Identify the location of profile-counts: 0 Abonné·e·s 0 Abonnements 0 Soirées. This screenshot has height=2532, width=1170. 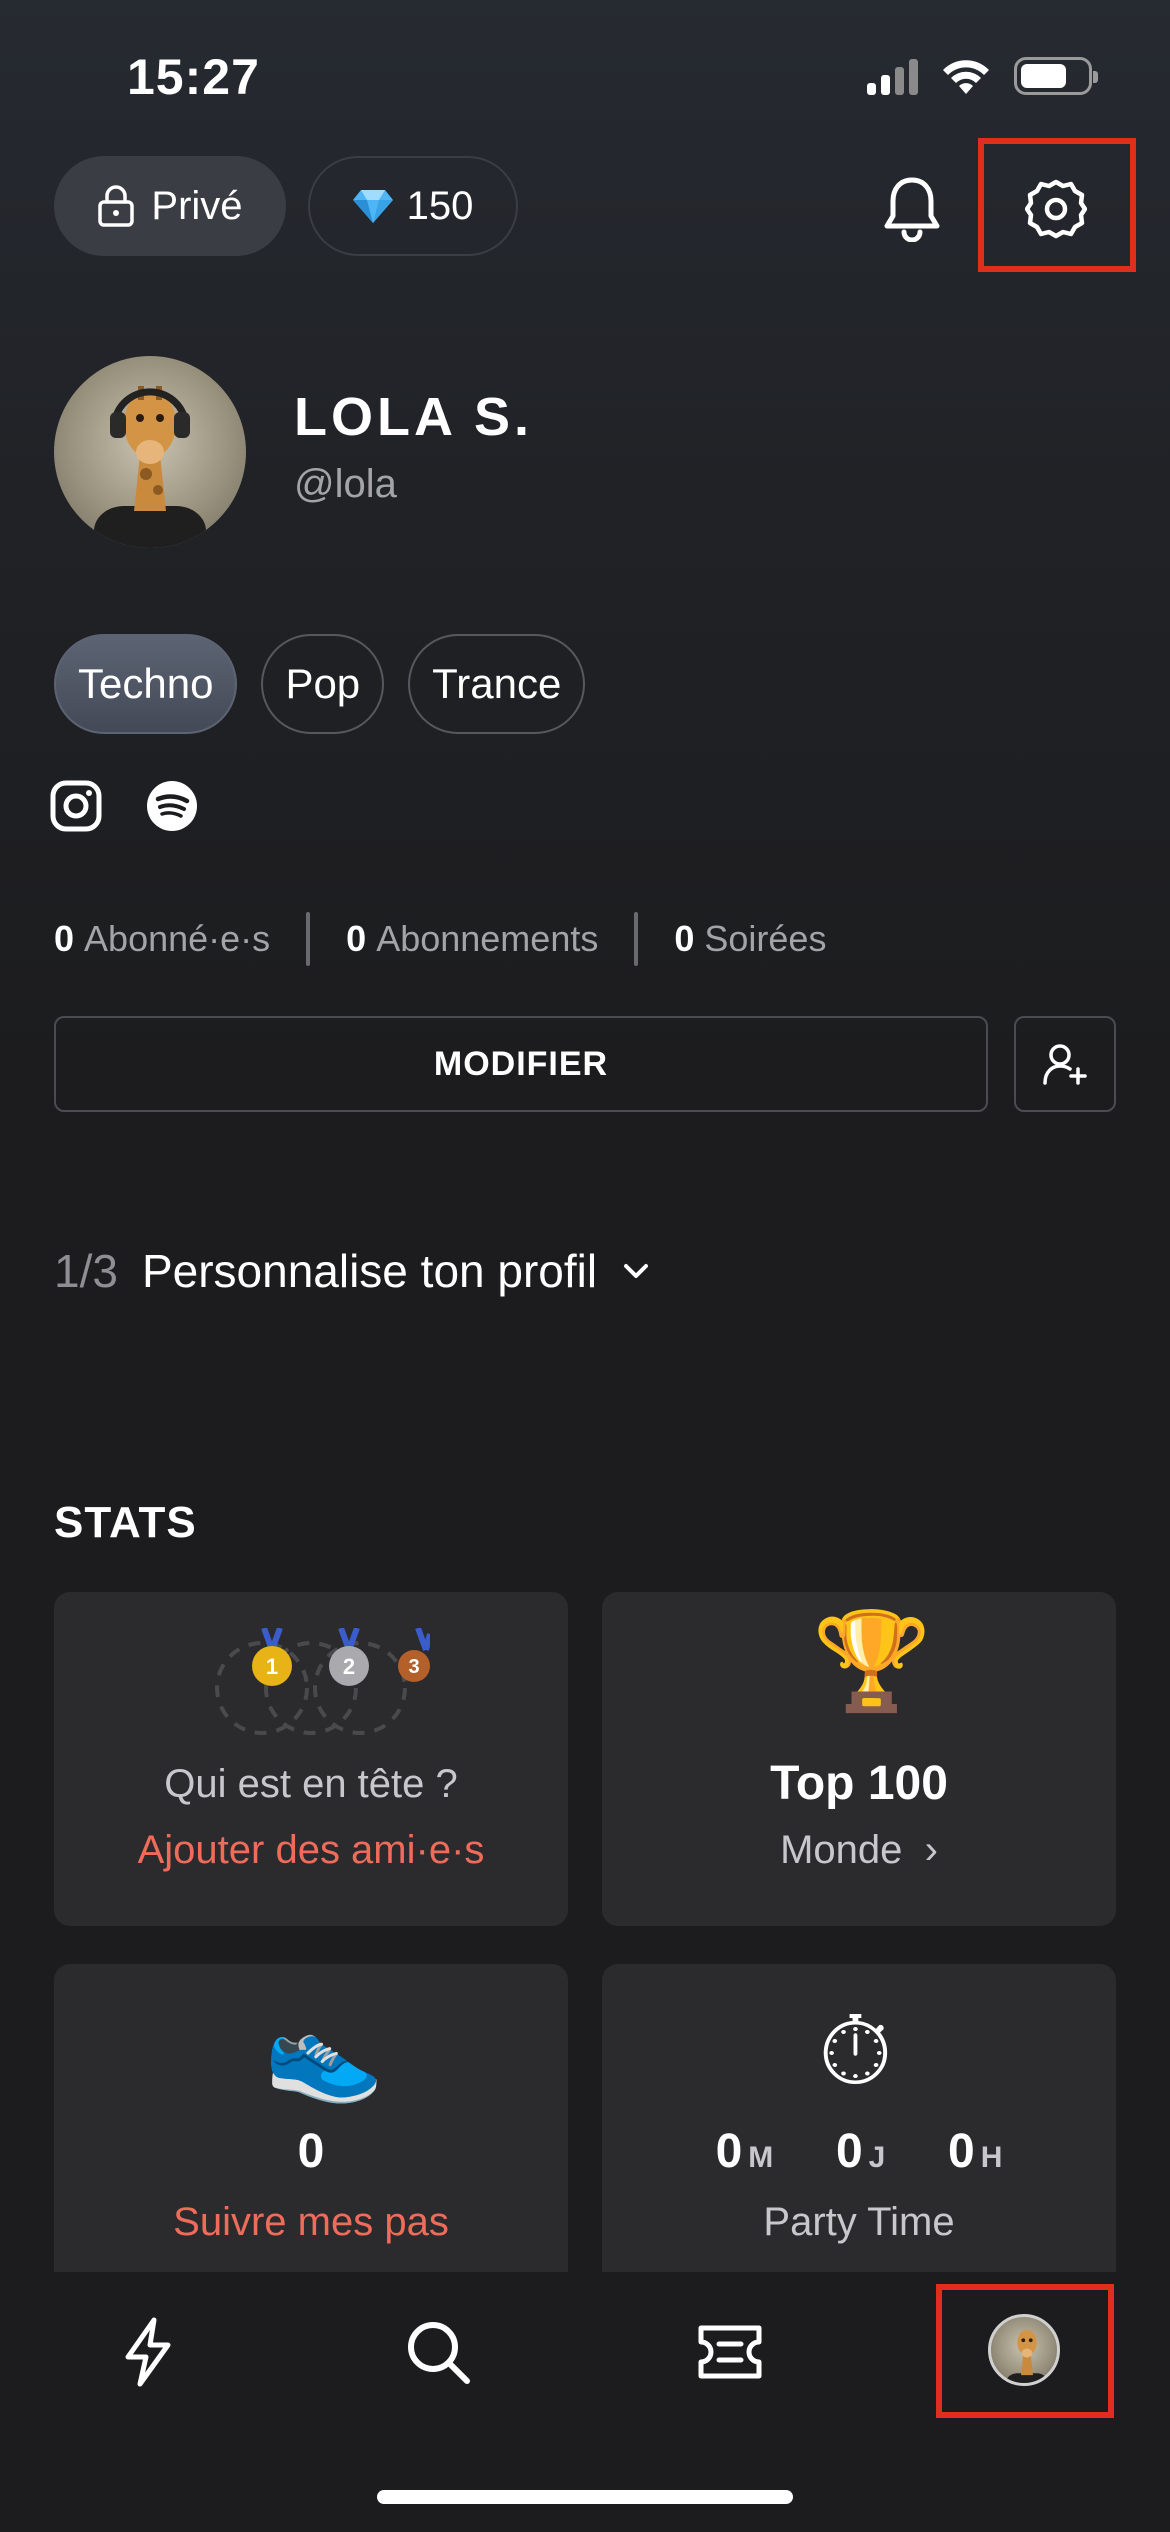
(440, 939).